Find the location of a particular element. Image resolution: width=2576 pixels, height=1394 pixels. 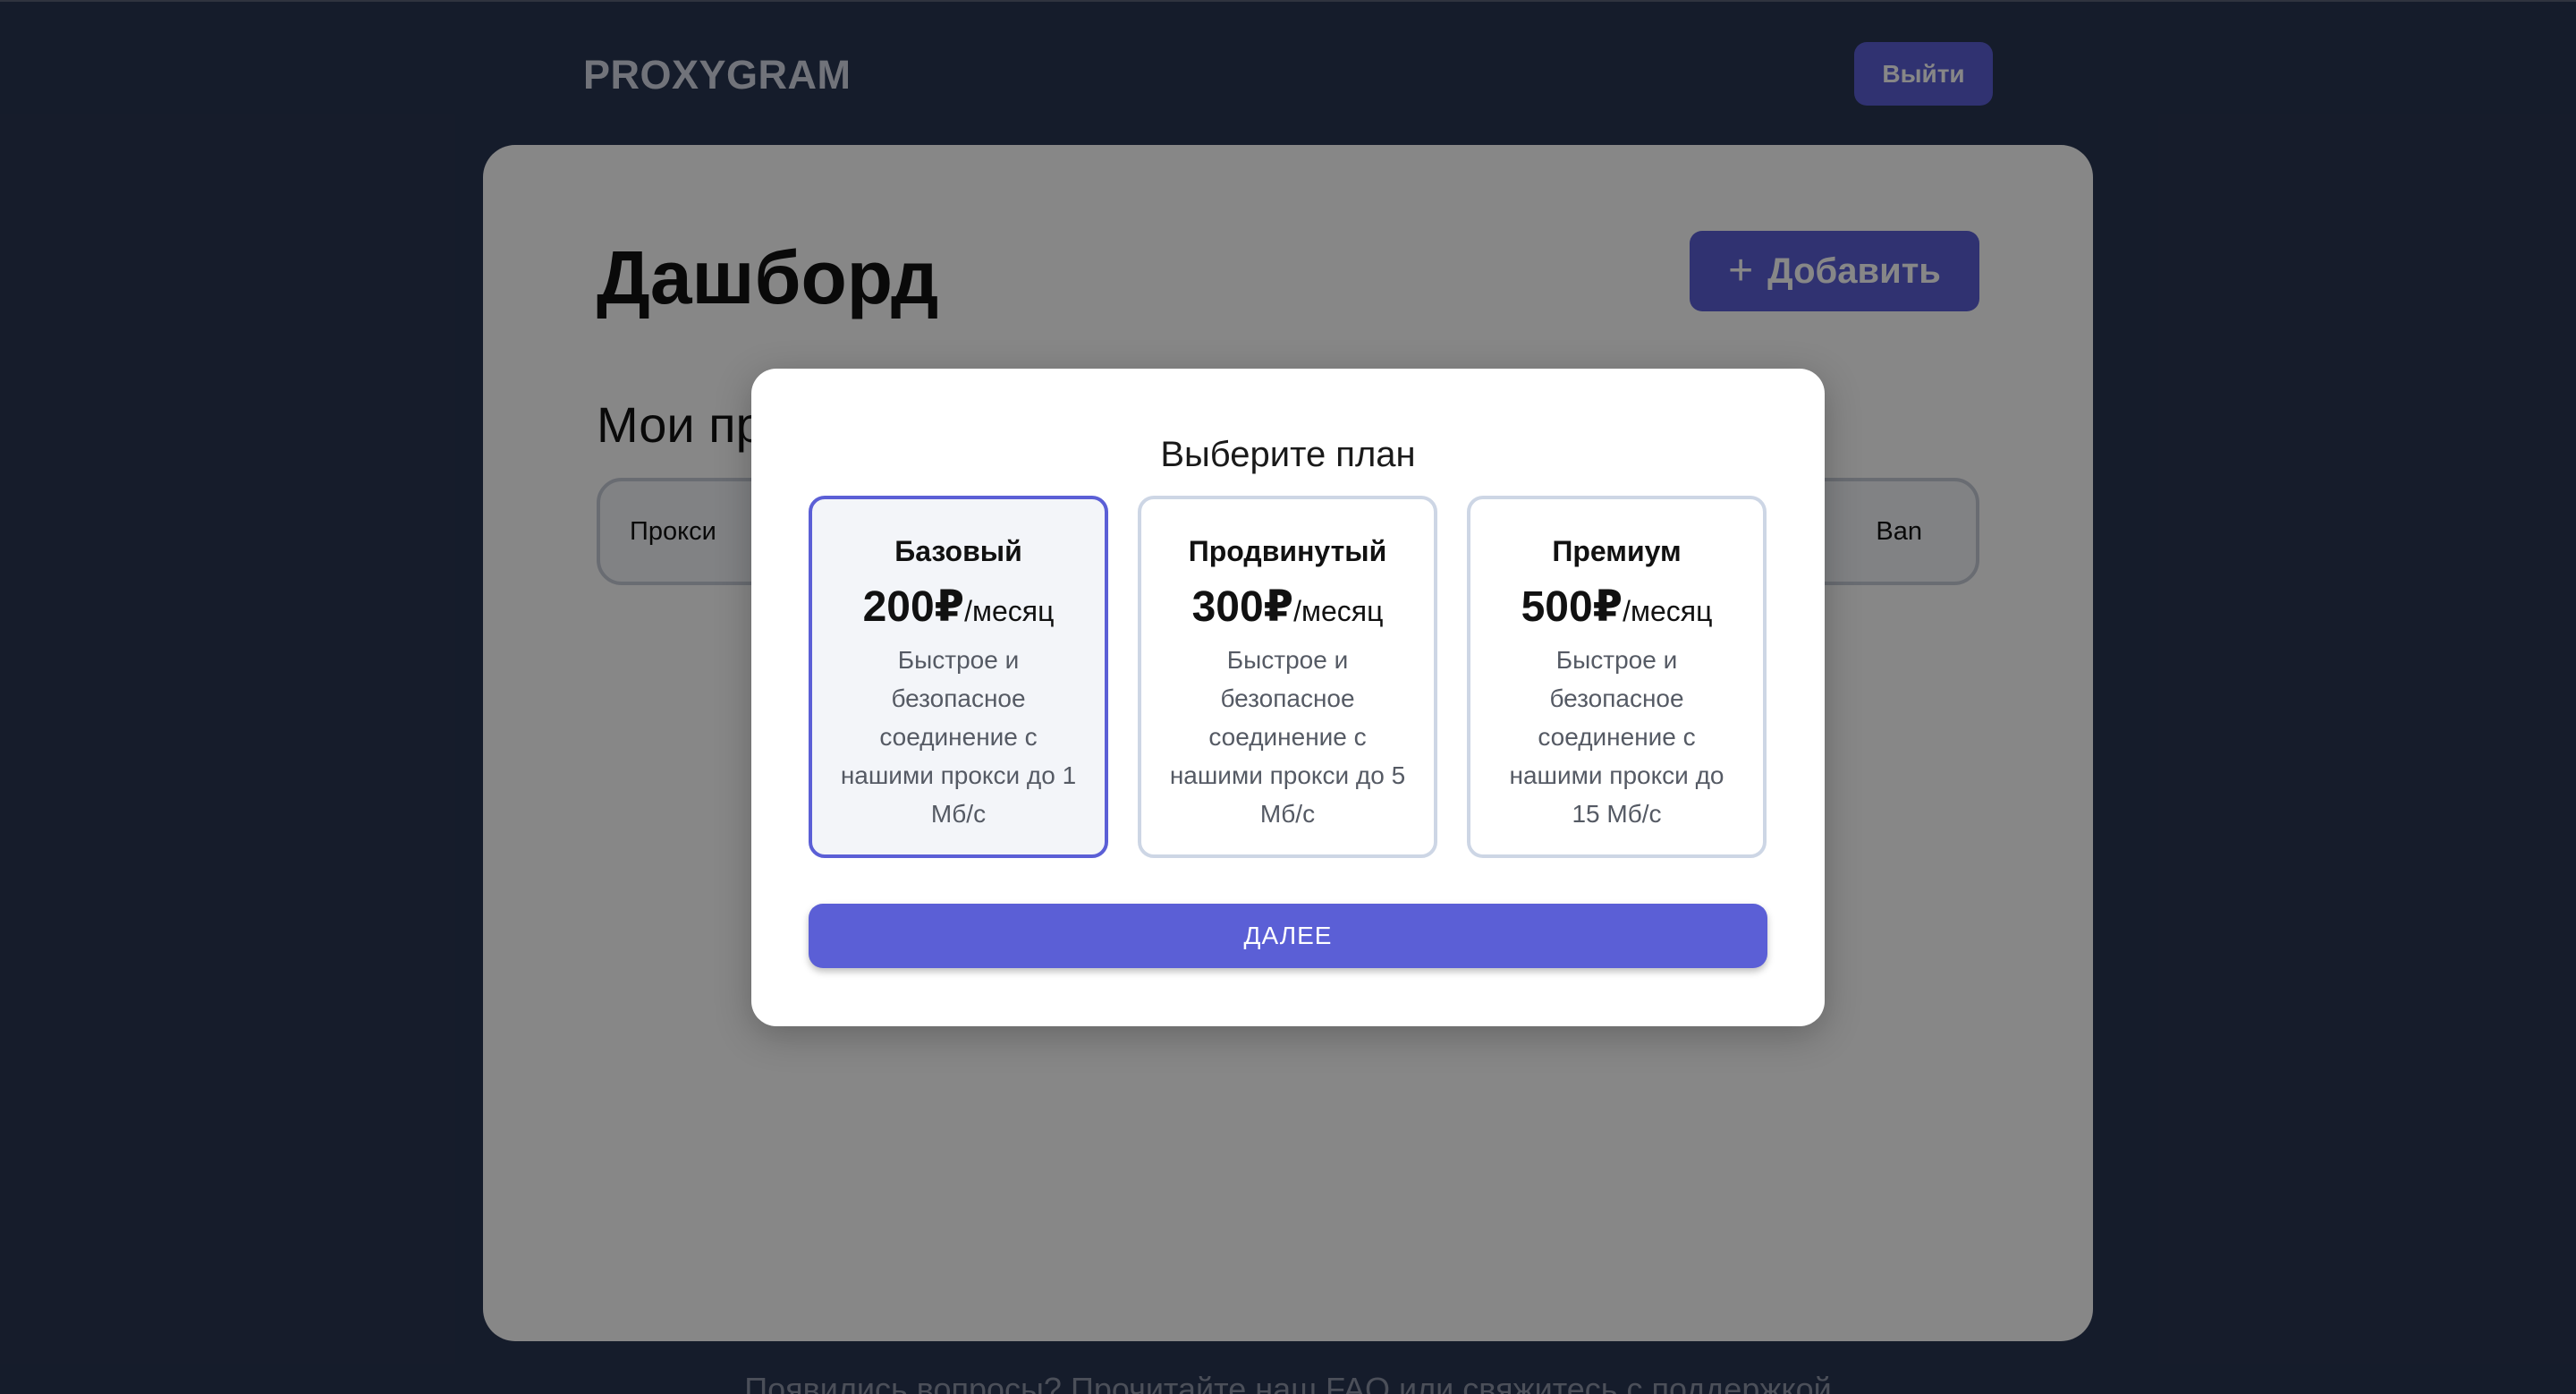

price-amount: 500₽ is located at coordinates (1572, 607).